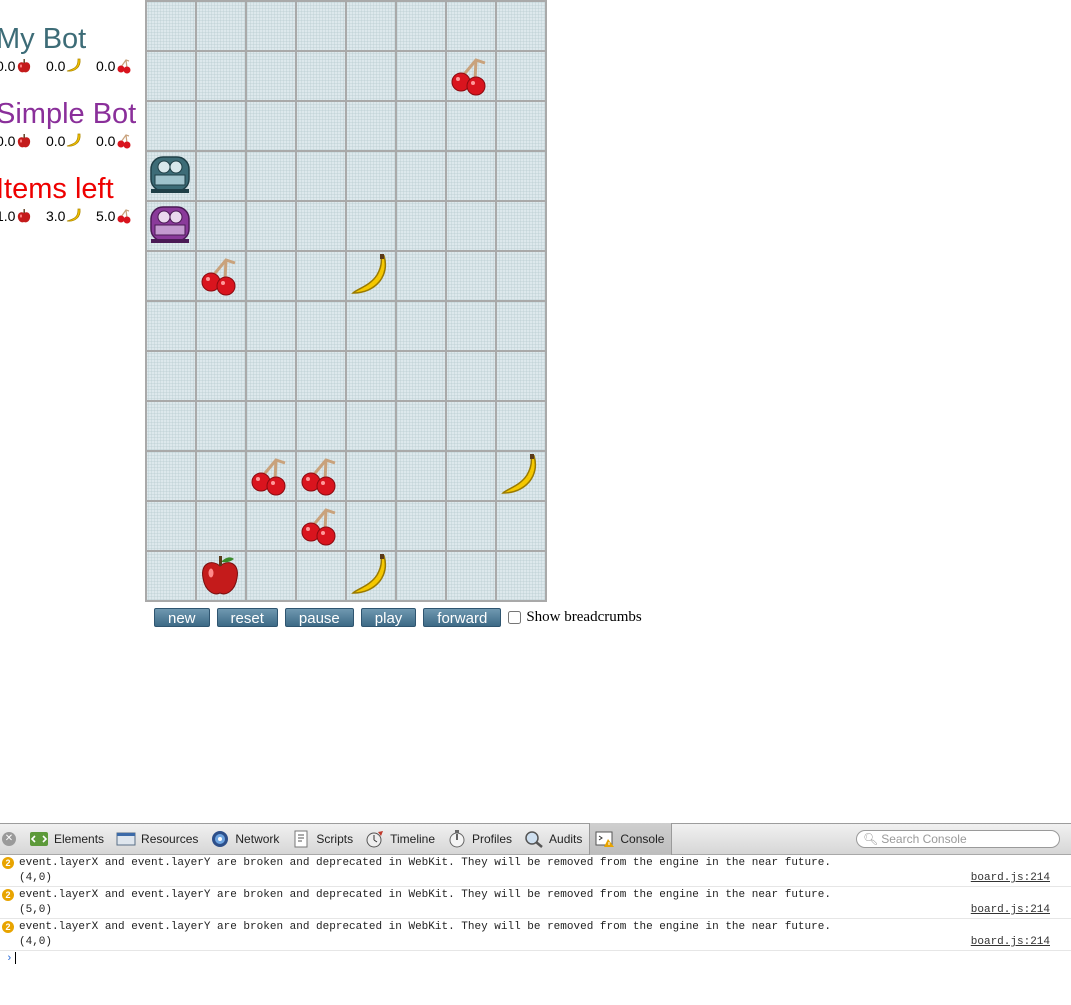  What do you see at coordinates (257, 839) in the screenshot?
I see `tab-label: Network` at bounding box center [257, 839].